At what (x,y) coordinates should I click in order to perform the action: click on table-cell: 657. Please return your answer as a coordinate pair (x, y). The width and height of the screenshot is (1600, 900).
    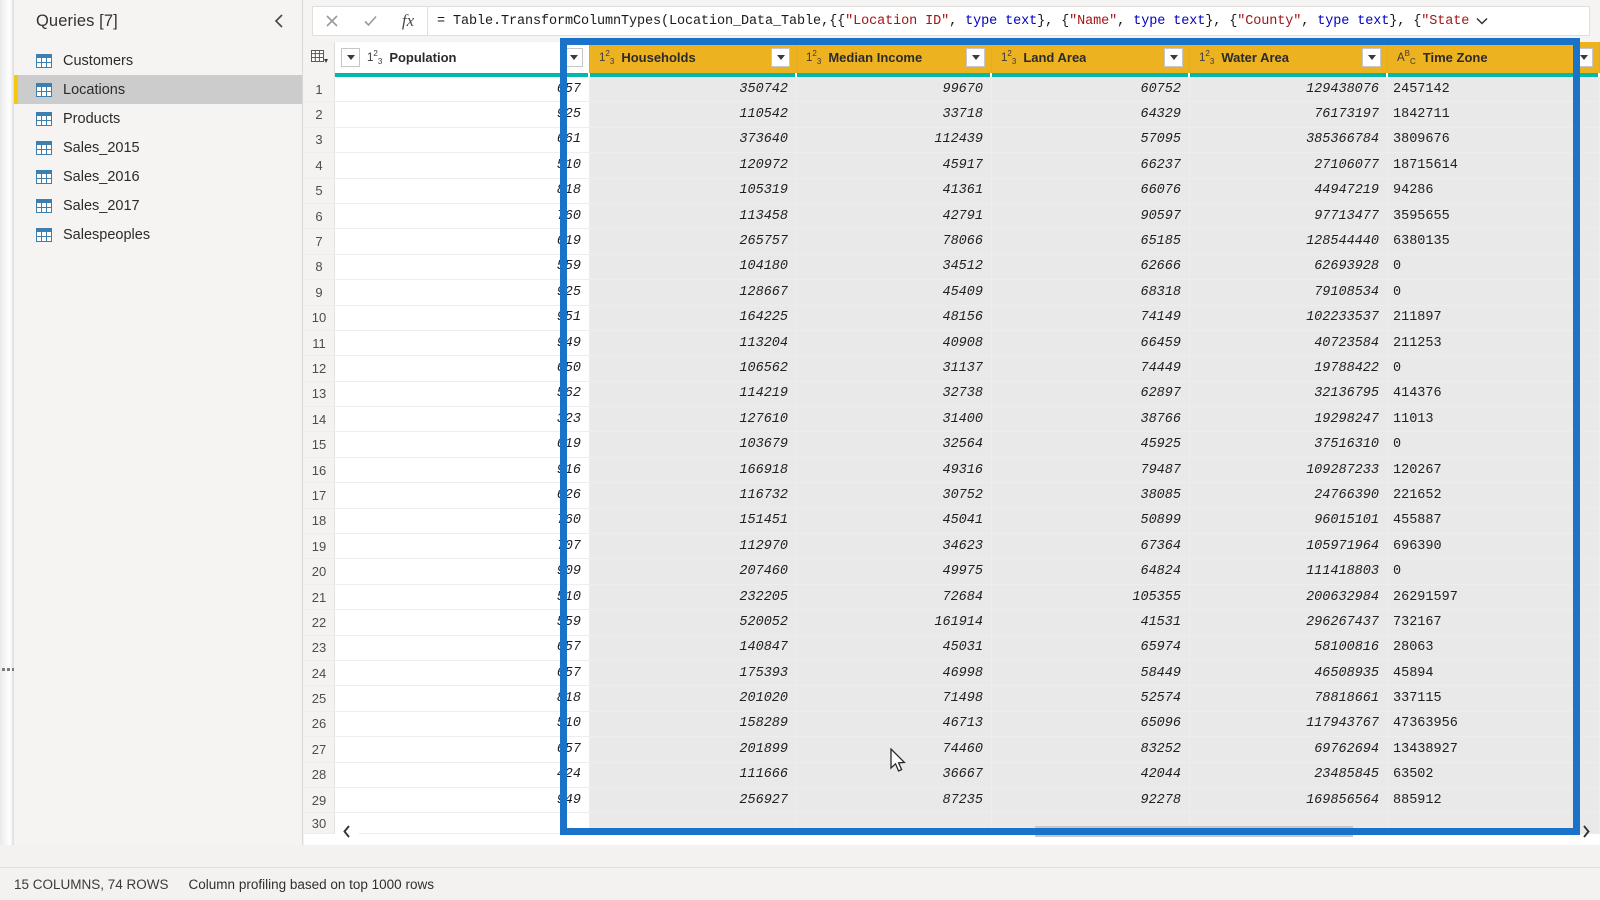
    Looking at the image, I should click on (462, 647).